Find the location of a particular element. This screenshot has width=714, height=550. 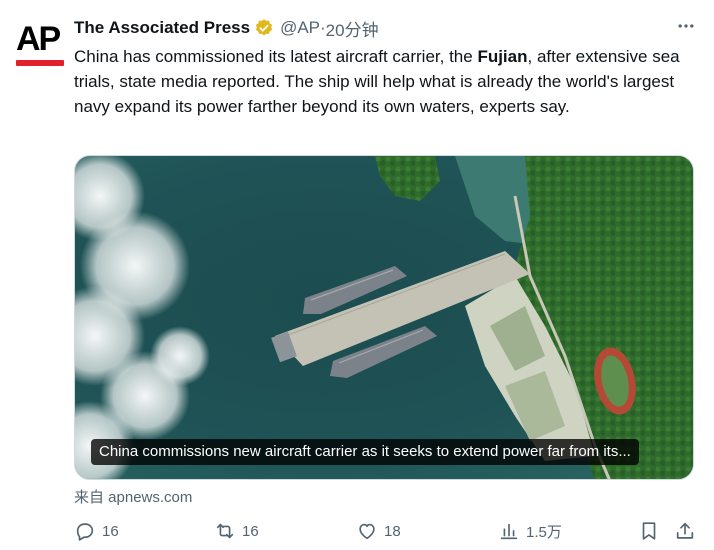

share-button is located at coordinates (688, 531).